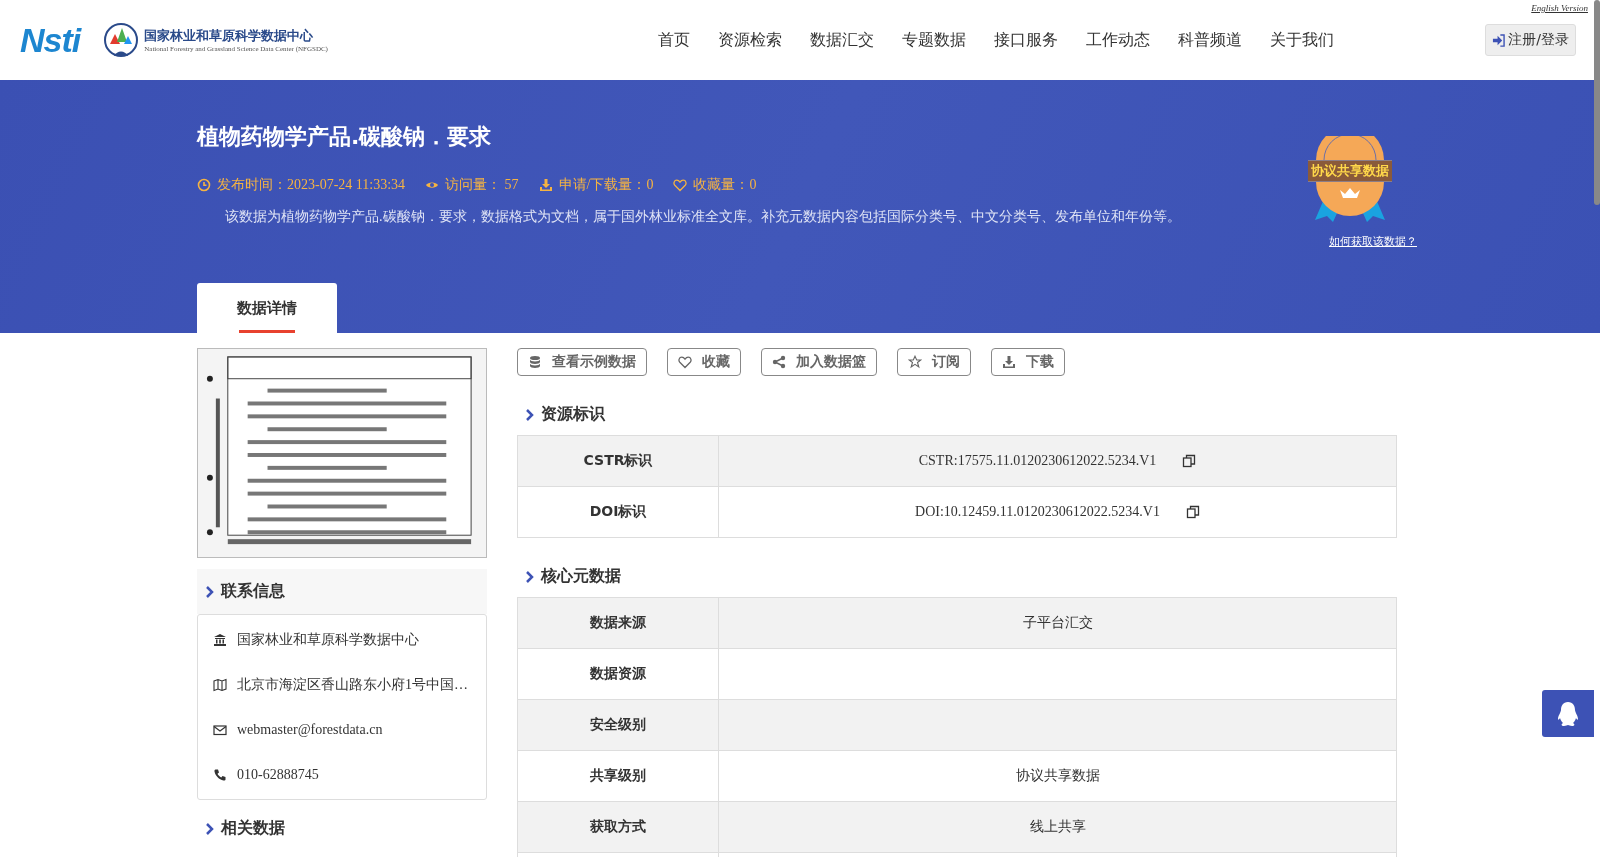 Image resolution: width=1600 pixels, height=857 pixels. I want to click on identifier-value: CSTR:17575.11.0120230612022.5234.V1, so click(1037, 461).